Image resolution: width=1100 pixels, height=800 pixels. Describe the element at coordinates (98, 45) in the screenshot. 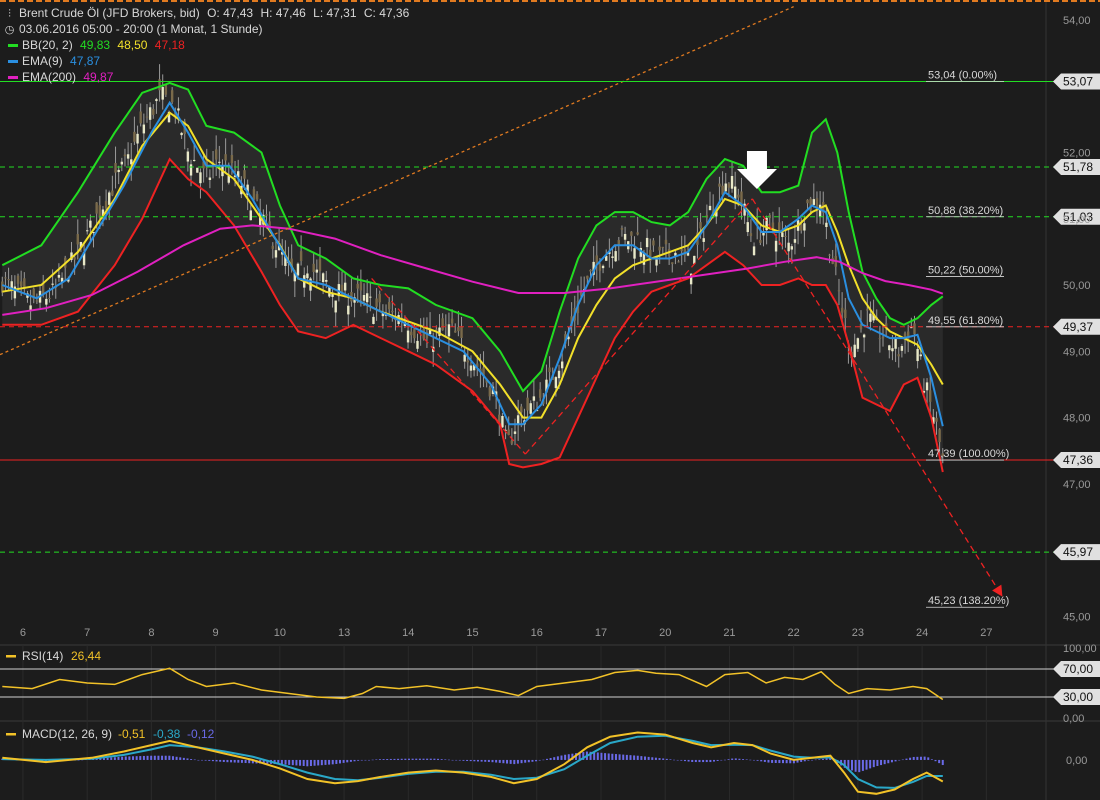

I see `legend-bb: BB(20, 2) 49,83 48,50 47,18` at that location.